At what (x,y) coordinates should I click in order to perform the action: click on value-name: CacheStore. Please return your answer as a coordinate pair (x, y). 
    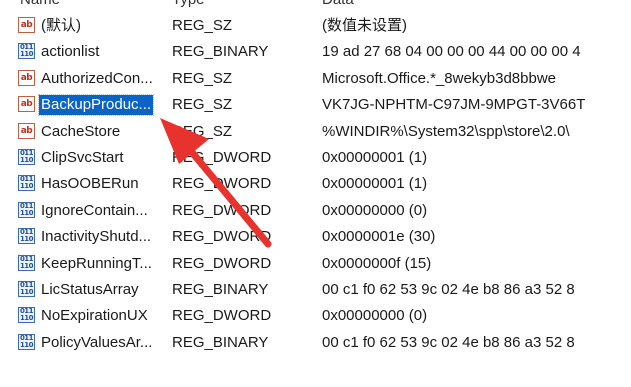
    Looking at the image, I should click on (80, 132).